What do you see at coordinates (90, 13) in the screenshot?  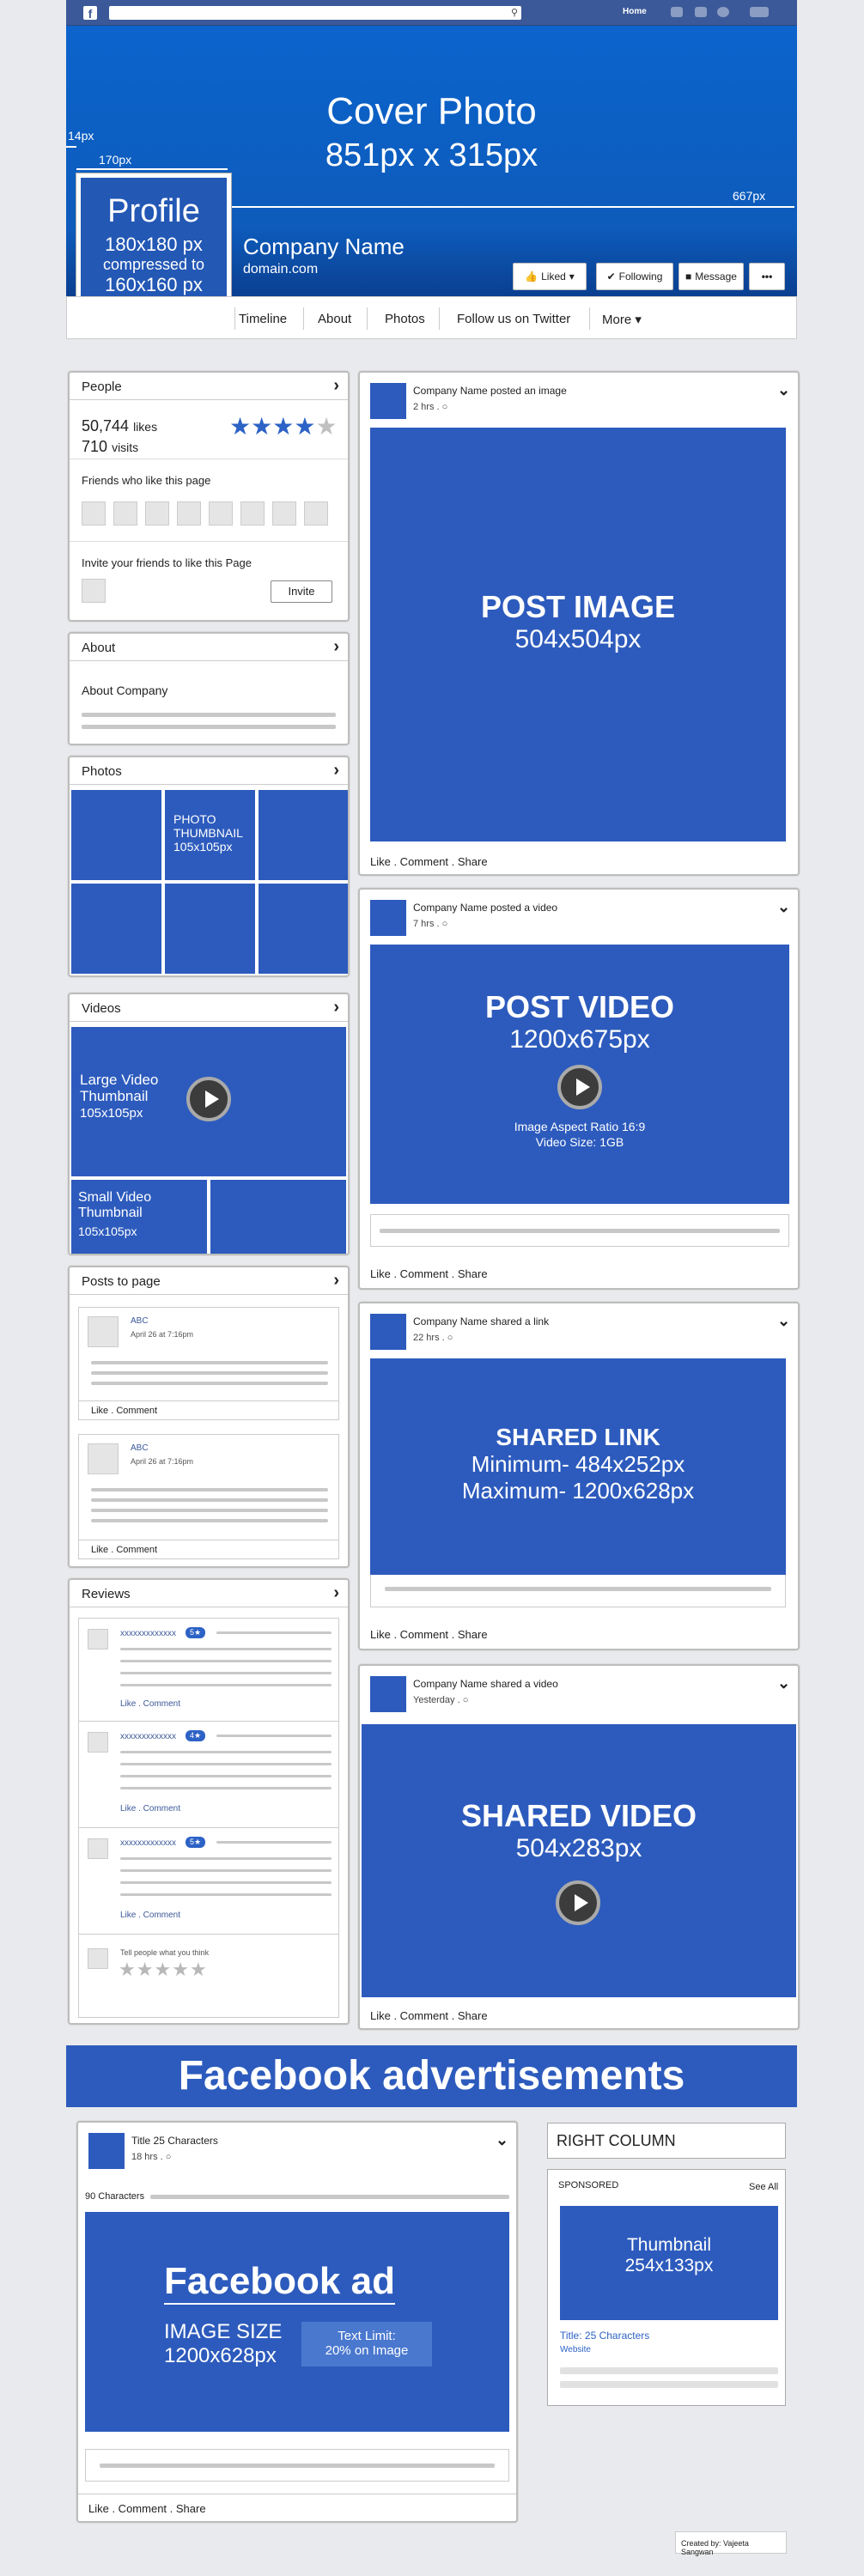 I see `facebook-logo-icon: f` at bounding box center [90, 13].